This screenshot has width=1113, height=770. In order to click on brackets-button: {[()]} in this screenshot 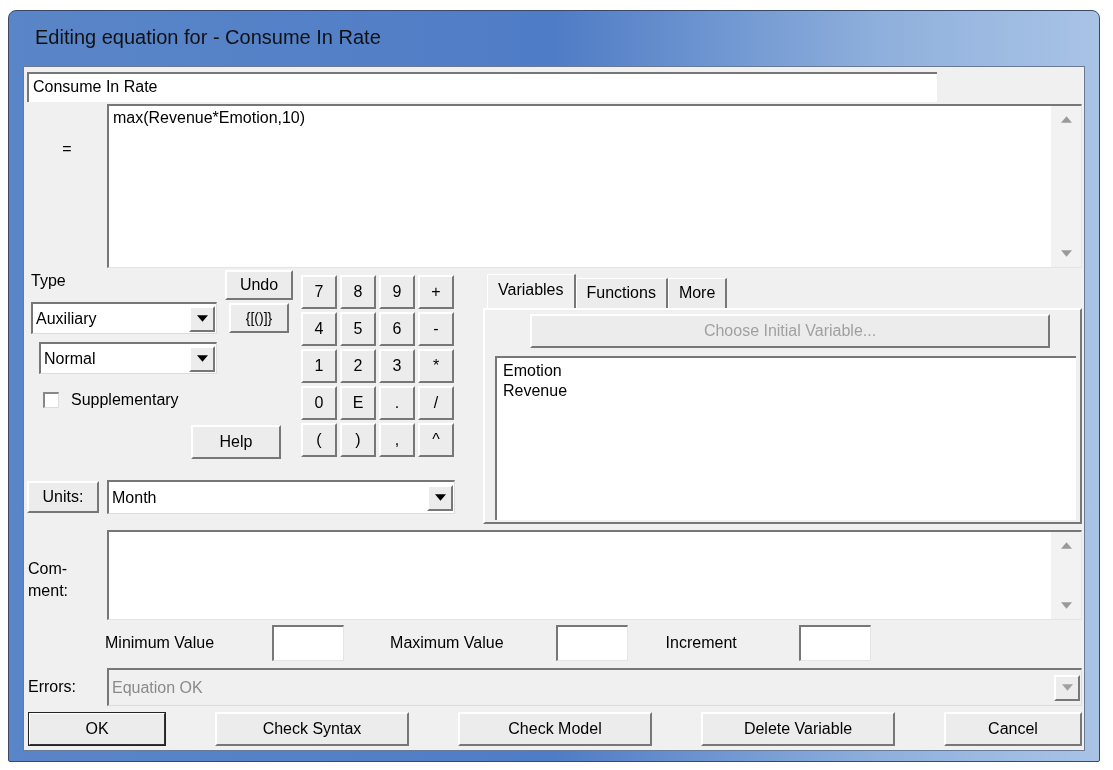, I will do `click(259, 318)`.